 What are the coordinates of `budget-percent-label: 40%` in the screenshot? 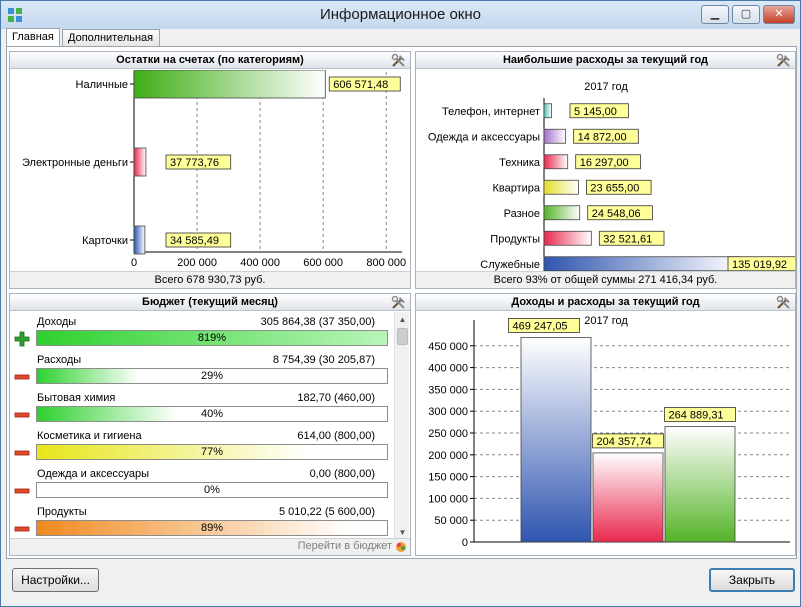 It's located at (212, 414).